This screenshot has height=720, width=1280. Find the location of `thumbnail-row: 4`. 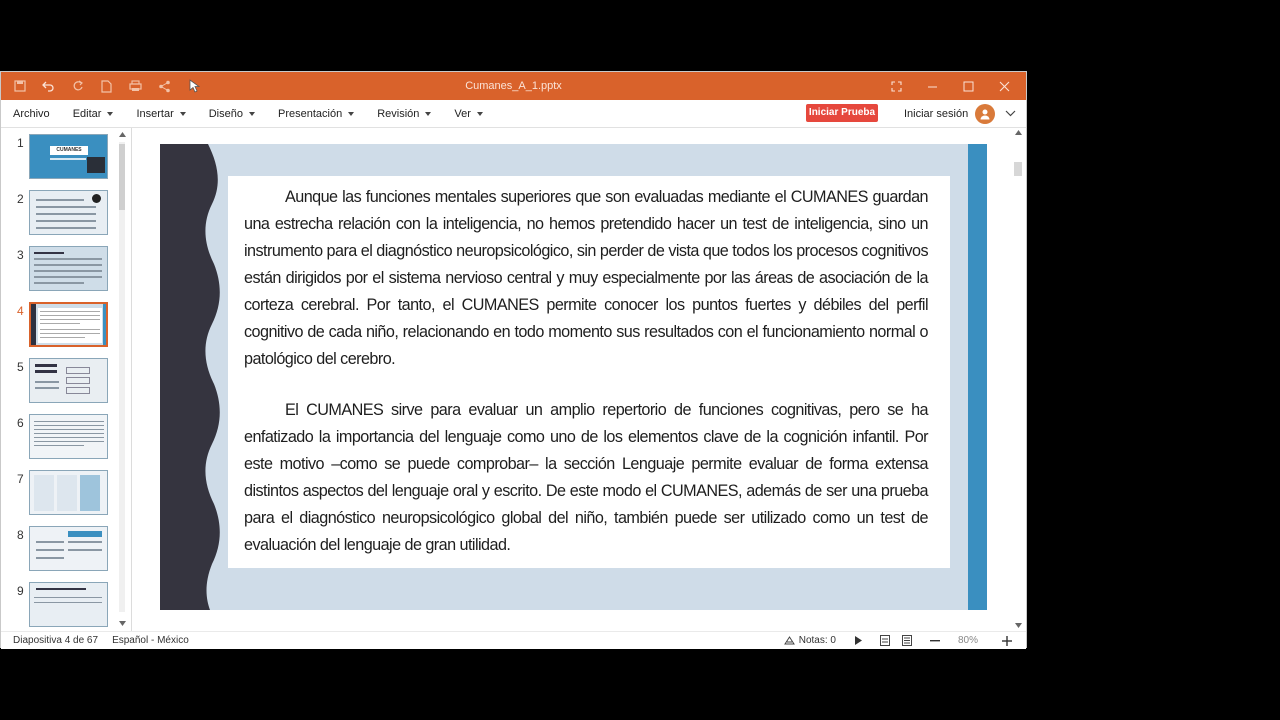

thumbnail-row: 4 is located at coordinates (59, 328).